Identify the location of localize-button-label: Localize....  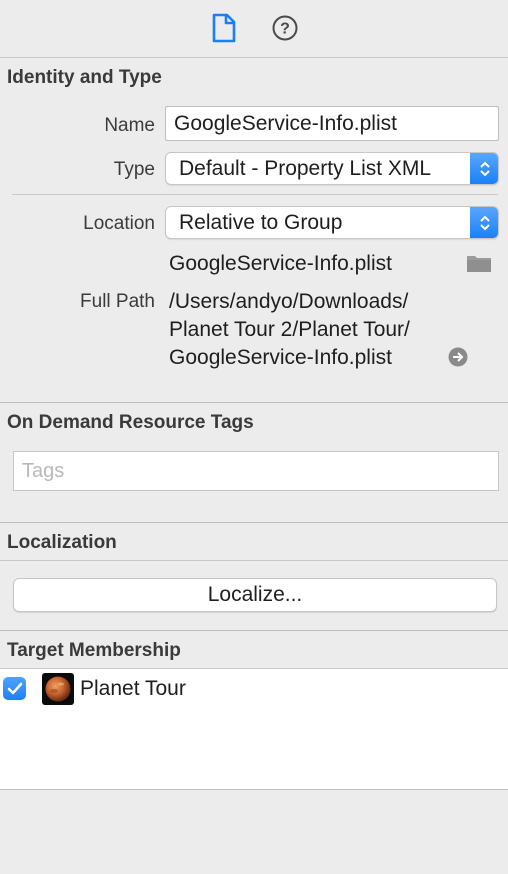
(255, 594).